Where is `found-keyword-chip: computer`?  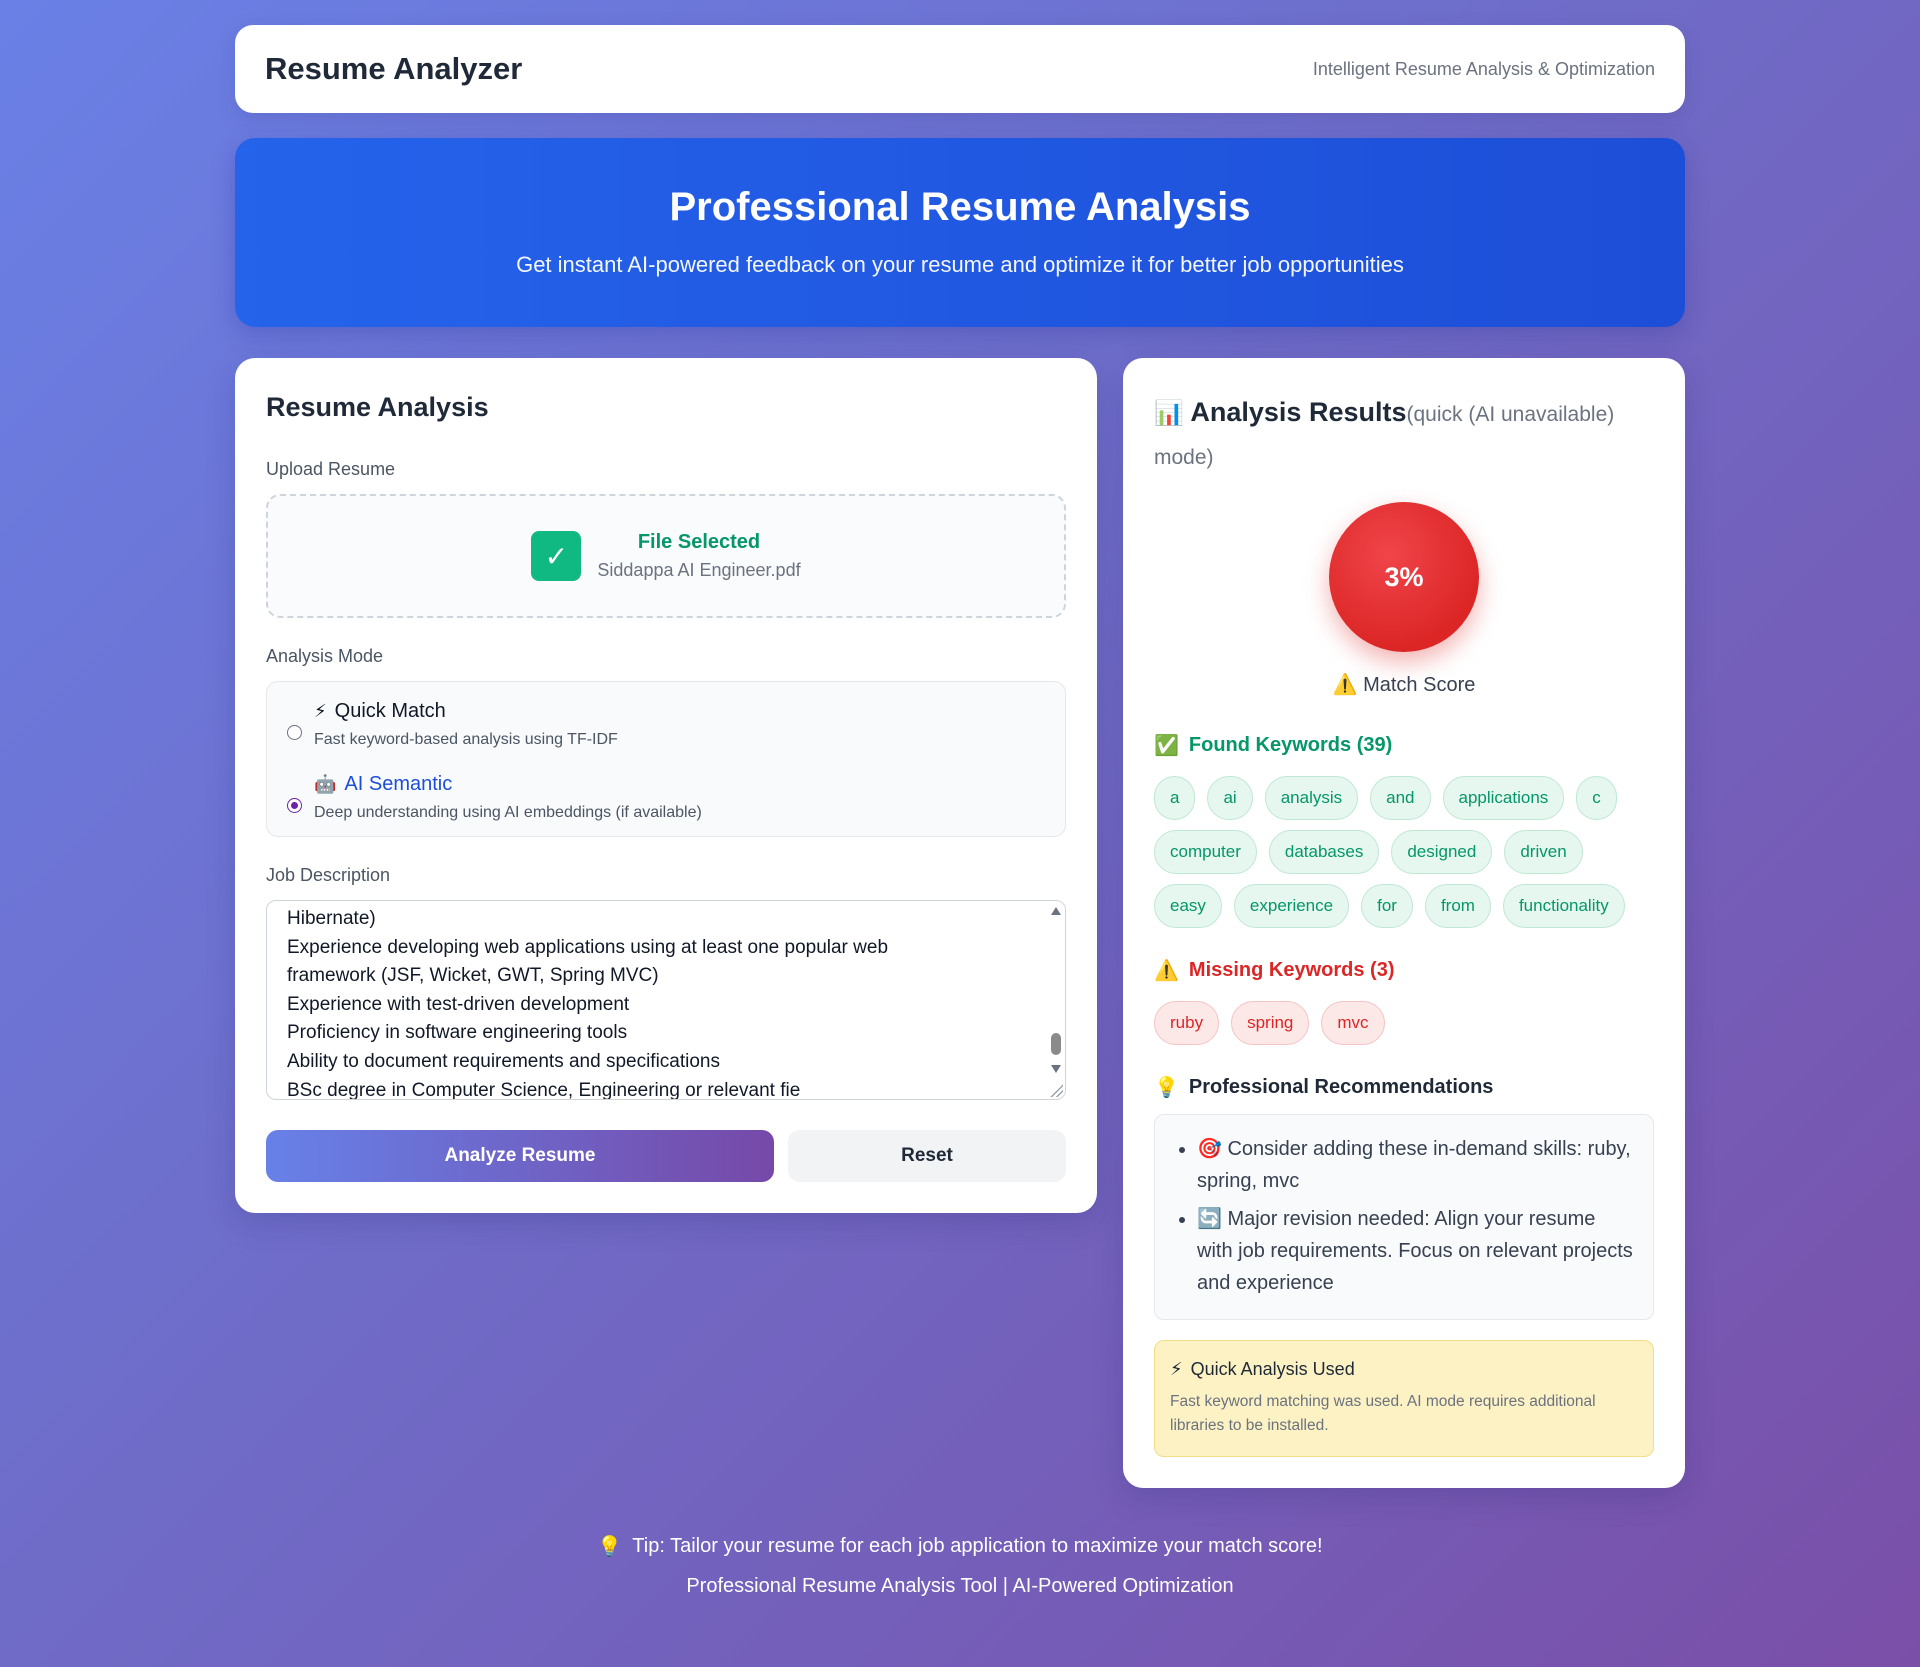
found-keyword-chip: computer is located at coordinates (1205, 852).